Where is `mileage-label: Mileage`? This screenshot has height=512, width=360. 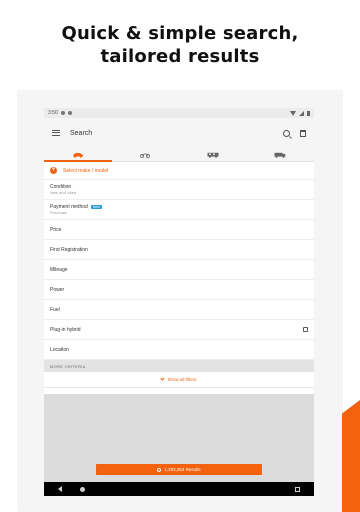 mileage-label: Mileage is located at coordinates (59, 269).